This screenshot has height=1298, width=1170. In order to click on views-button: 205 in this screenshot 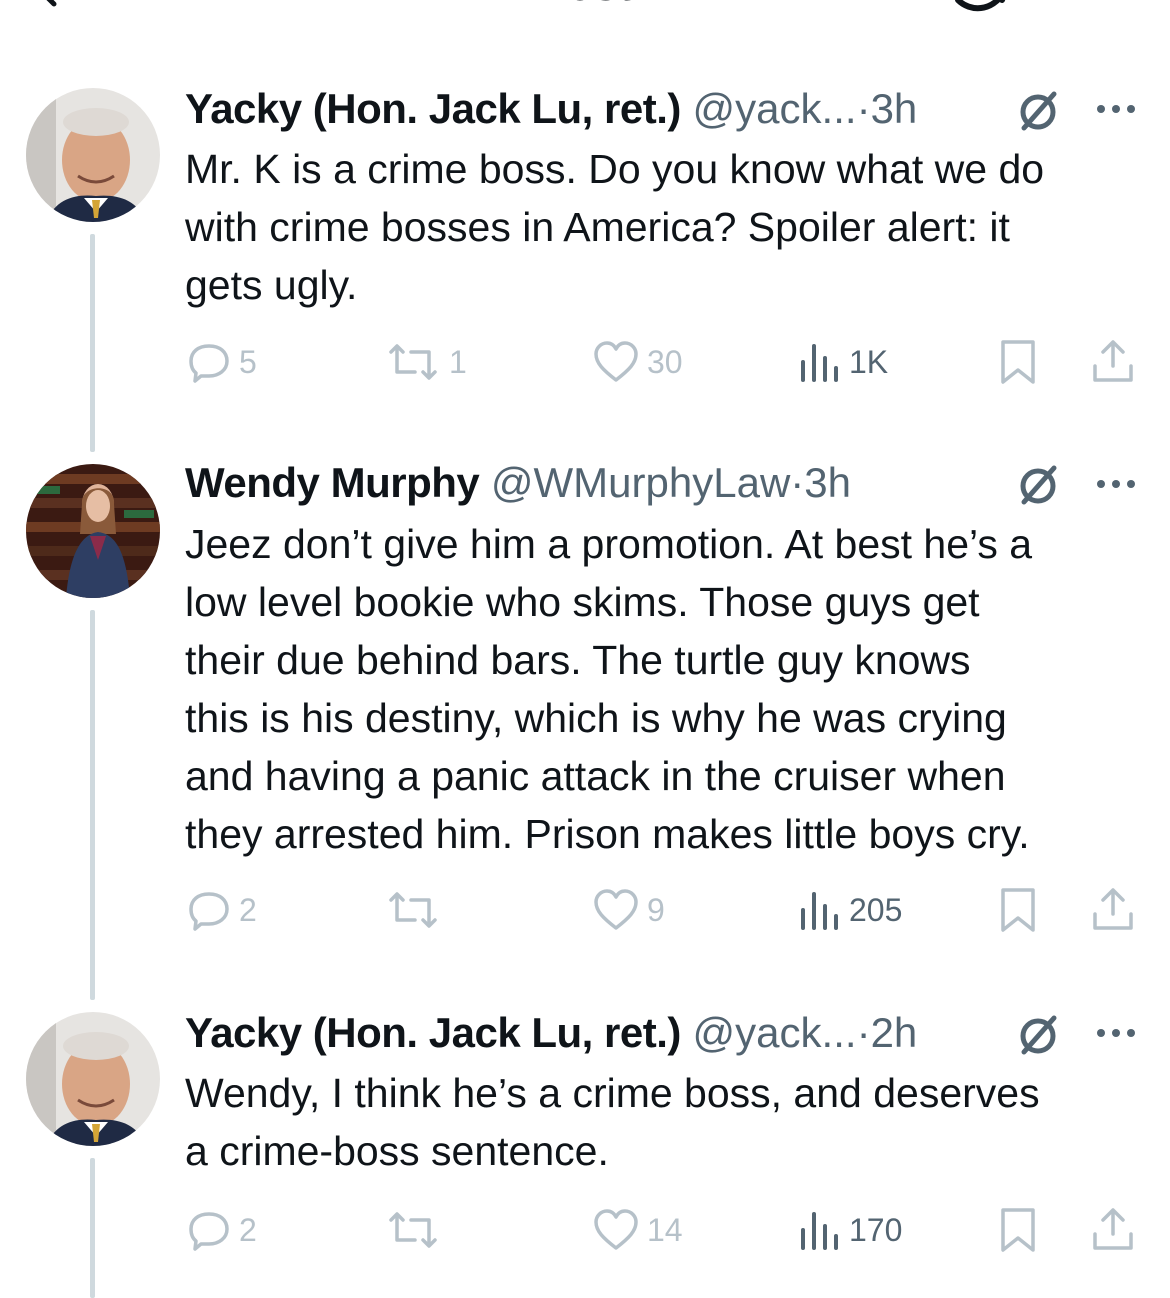, I will do `click(849, 910)`.